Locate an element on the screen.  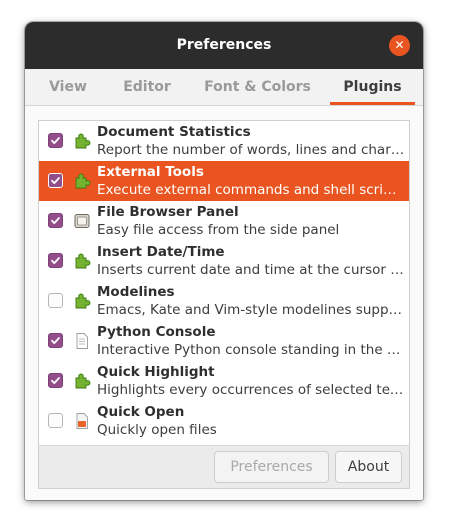
close-button: ✕ is located at coordinates (399, 45).